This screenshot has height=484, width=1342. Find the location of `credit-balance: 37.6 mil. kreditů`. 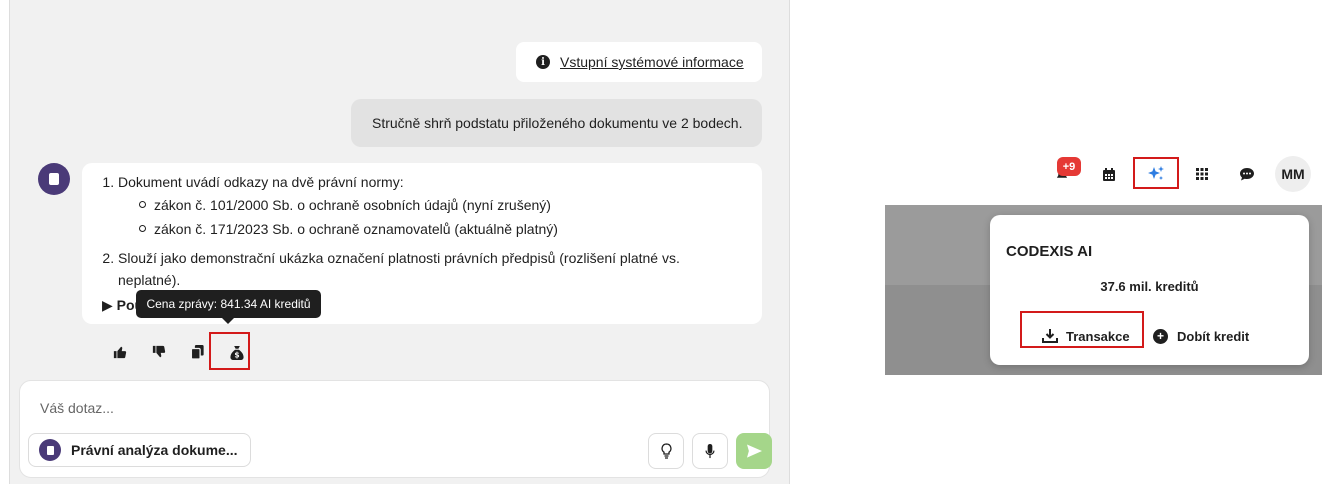

credit-balance: 37.6 mil. kreditů is located at coordinates (1149, 286).